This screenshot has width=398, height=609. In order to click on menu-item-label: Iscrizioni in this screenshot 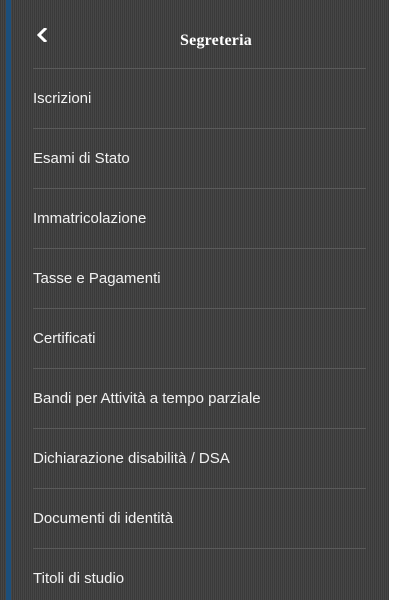, I will do `click(62, 98)`.